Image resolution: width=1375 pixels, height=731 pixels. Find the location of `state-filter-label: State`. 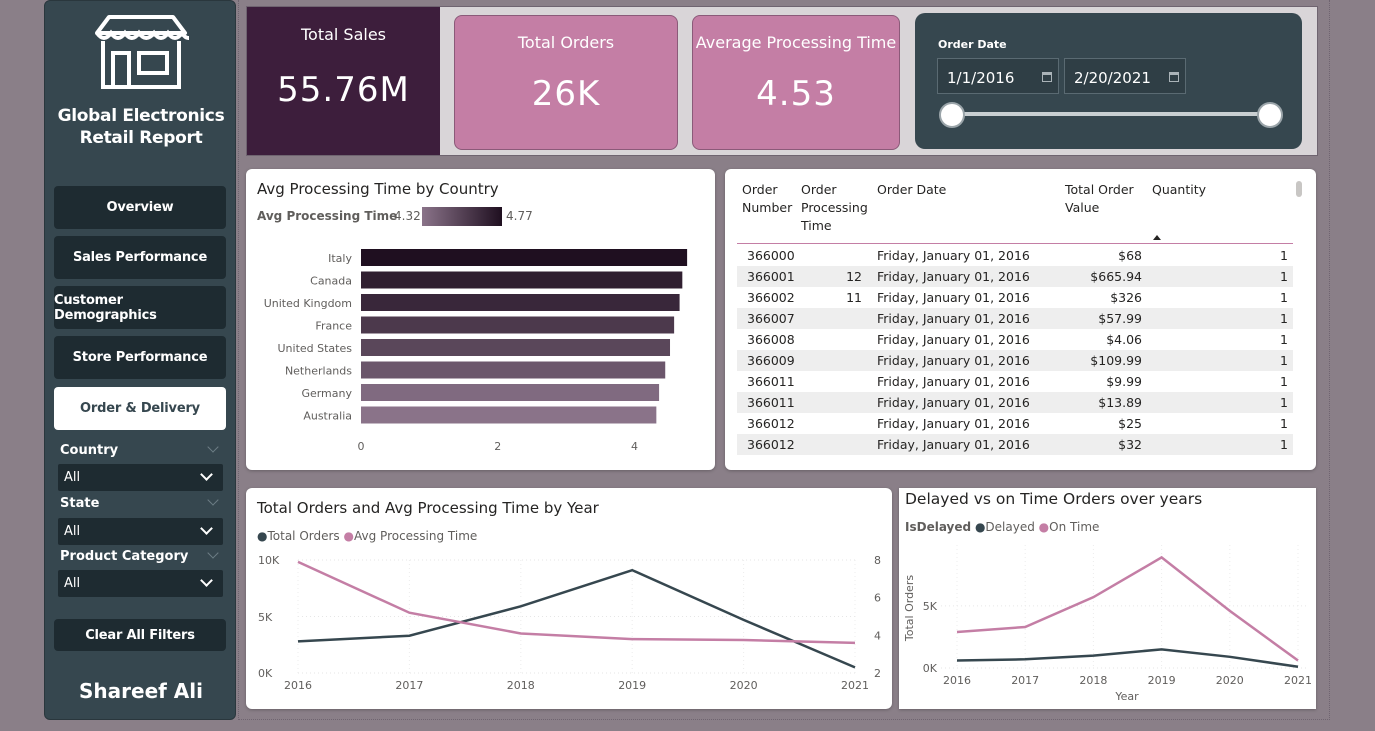

state-filter-label: State is located at coordinates (80, 503).